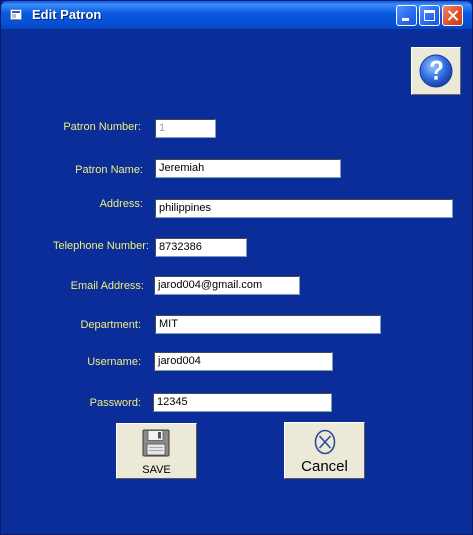 The image size is (473, 535). I want to click on telephone-number-field: 8732386, so click(201, 247).